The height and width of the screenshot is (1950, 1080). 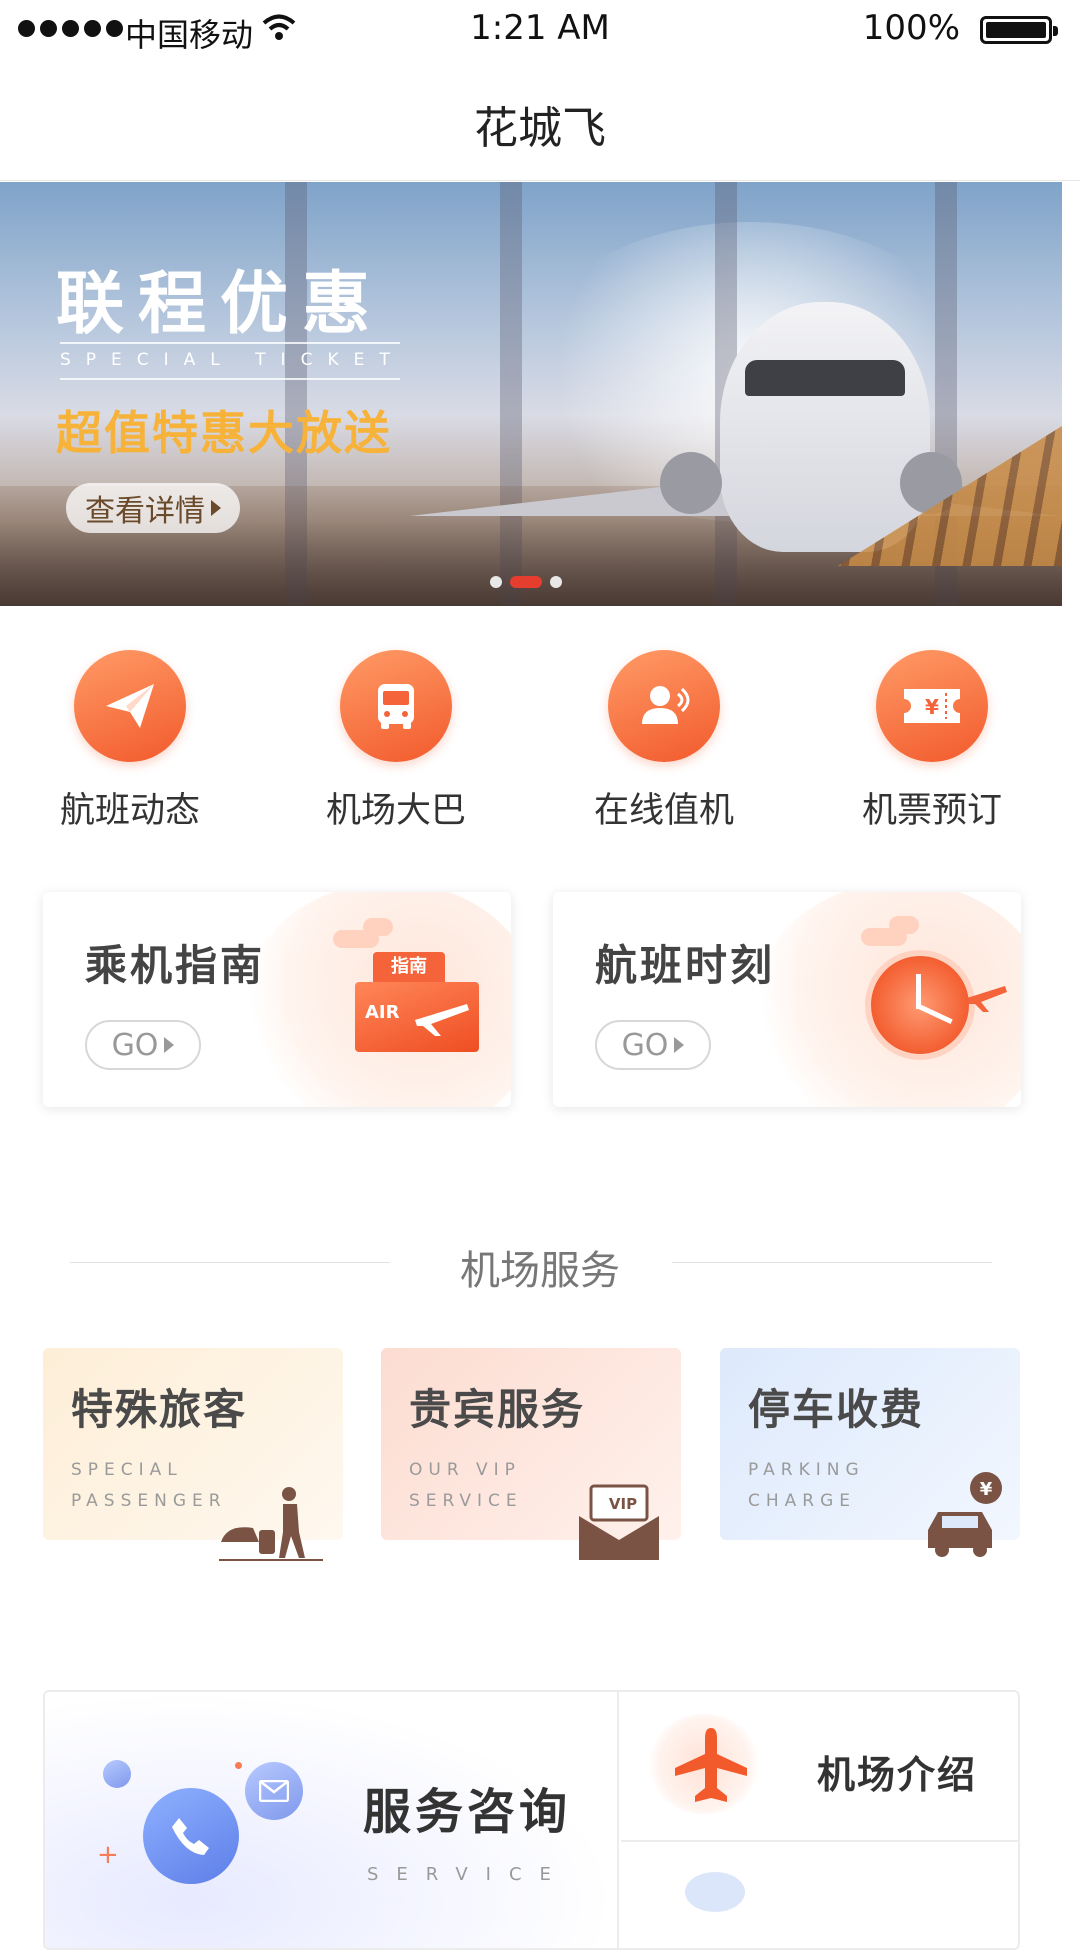 What do you see at coordinates (711, 1765) in the screenshot?
I see `airplane-icon` at bounding box center [711, 1765].